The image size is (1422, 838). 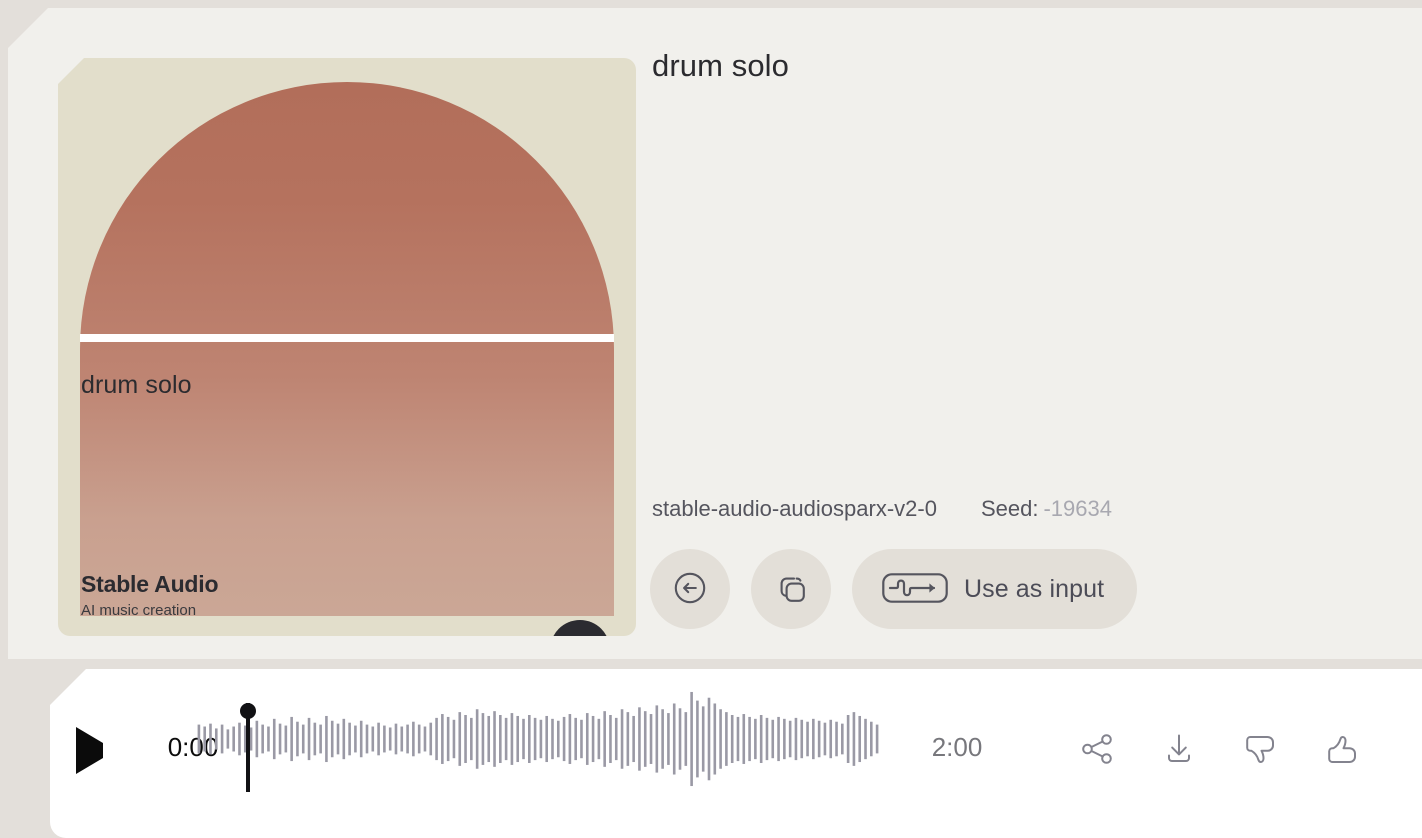 What do you see at coordinates (915, 589) in the screenshot?
I see `waveform-arrow-icon` at bounding box center [915, 589].